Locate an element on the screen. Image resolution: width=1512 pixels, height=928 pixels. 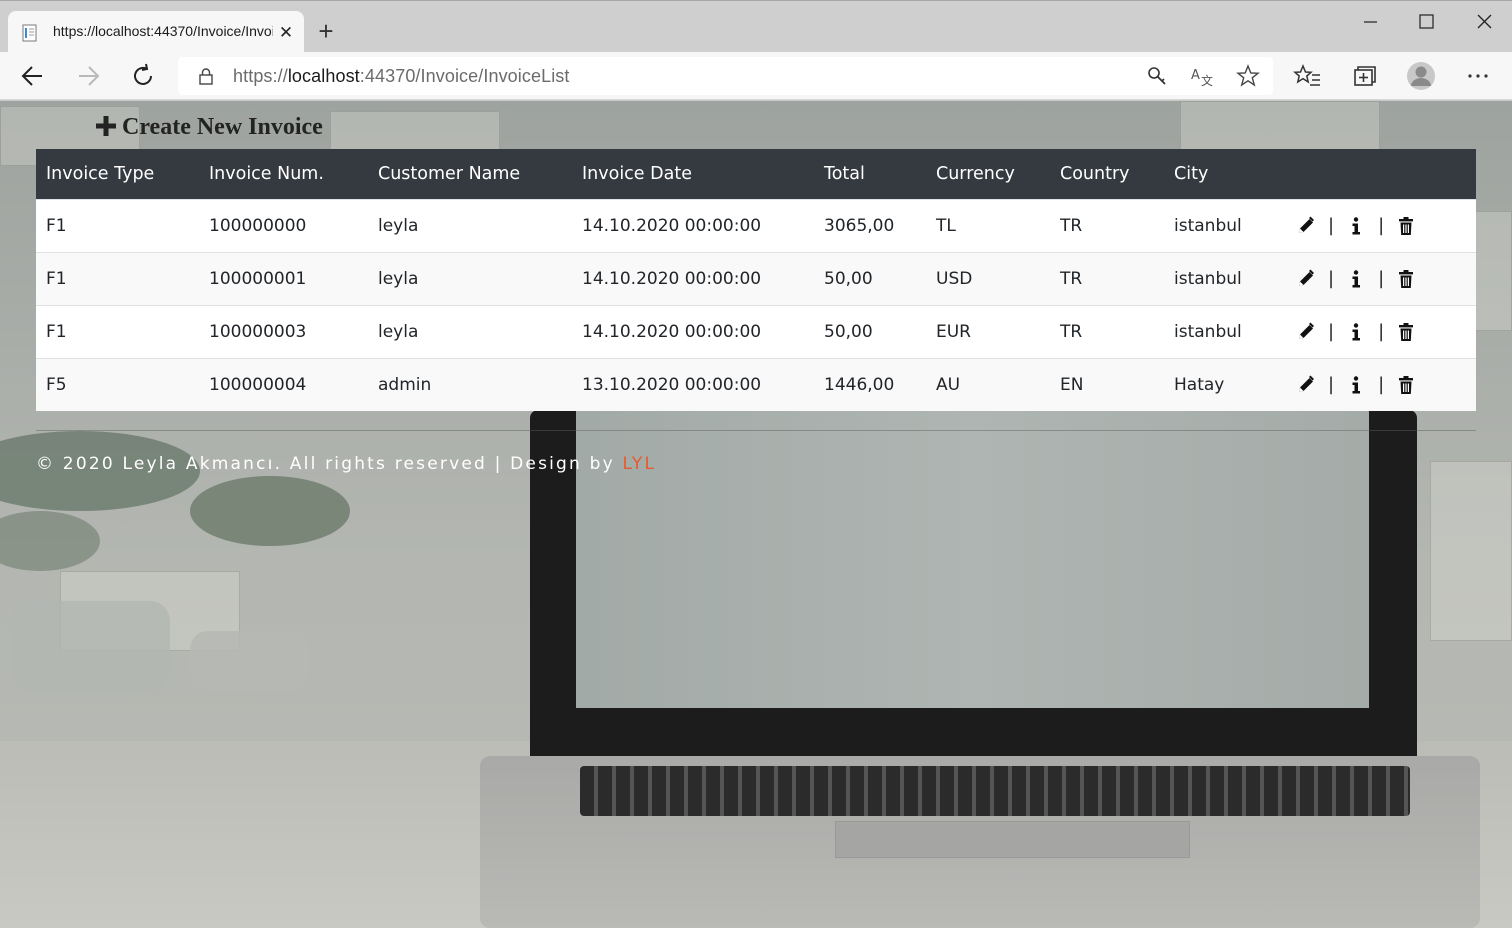
url-path: :44370/Invoice/InvoiceList is located at coordinates (464, 76).